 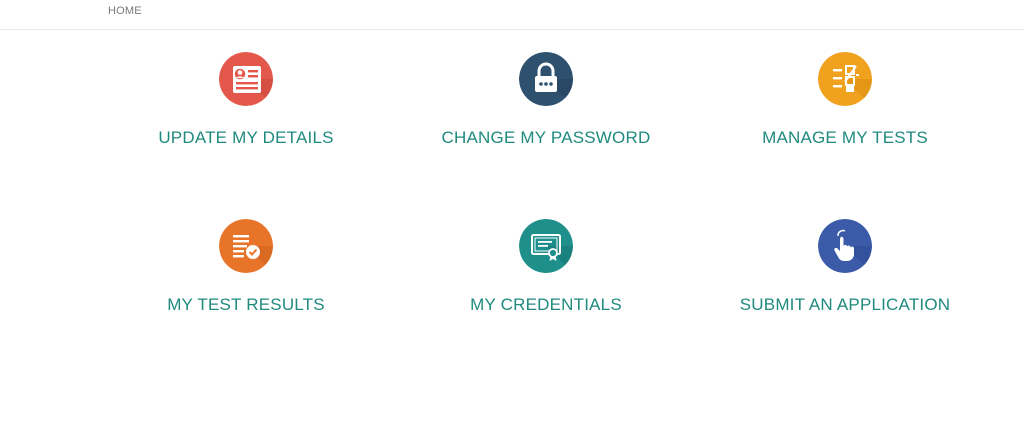 I want to click on certificate-icon, so click(x=546, y=246).